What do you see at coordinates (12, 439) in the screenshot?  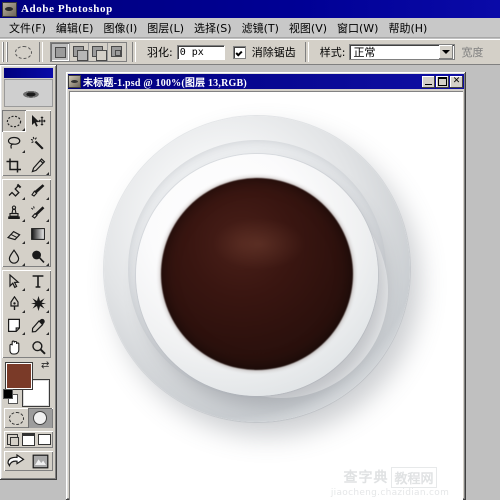 I see `standard-screen-mode-button` at bounding box center [12, 439].